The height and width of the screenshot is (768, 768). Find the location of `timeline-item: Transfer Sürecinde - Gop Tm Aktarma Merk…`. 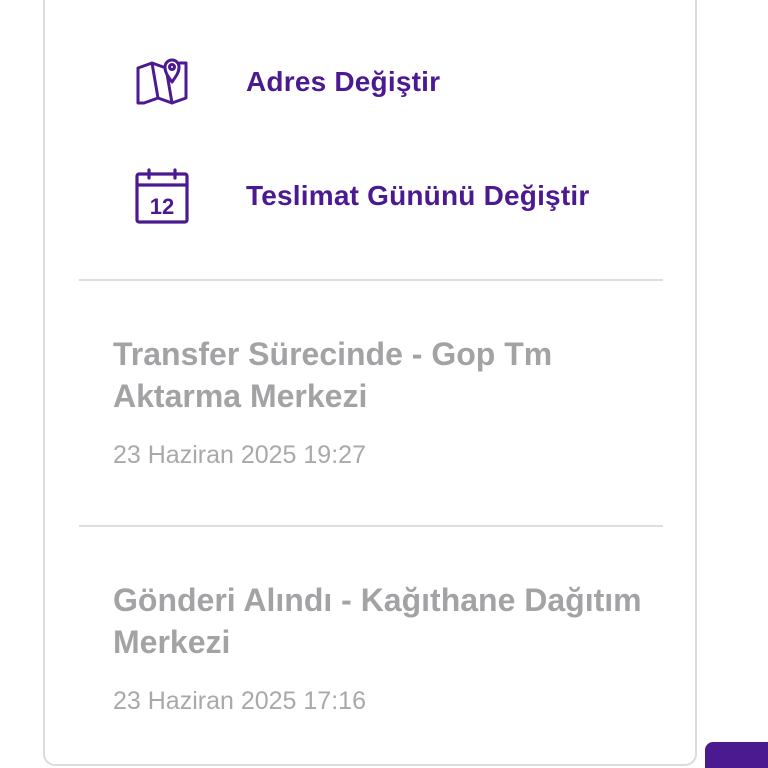

timeline-item: Transfer Sürecinde - Gop Tm Aktarma Merk… is located at coordinates (383, 402).